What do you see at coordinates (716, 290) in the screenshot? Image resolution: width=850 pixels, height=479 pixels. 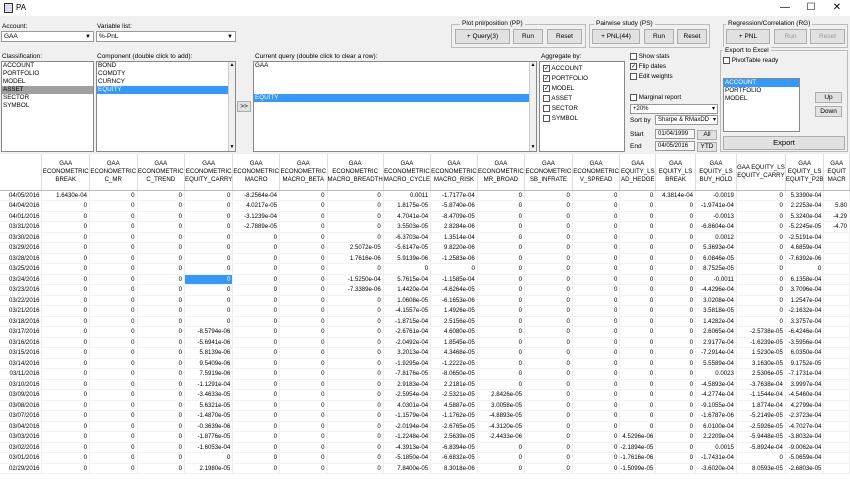 I see `table-cell: -4.4296e-04` at bounding box center [716, 290].